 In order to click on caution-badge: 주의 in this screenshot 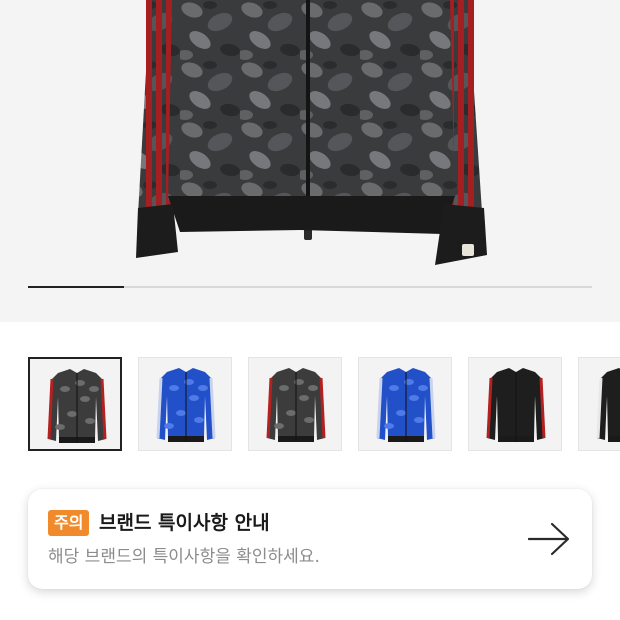, I will do `click(69, 523)`.